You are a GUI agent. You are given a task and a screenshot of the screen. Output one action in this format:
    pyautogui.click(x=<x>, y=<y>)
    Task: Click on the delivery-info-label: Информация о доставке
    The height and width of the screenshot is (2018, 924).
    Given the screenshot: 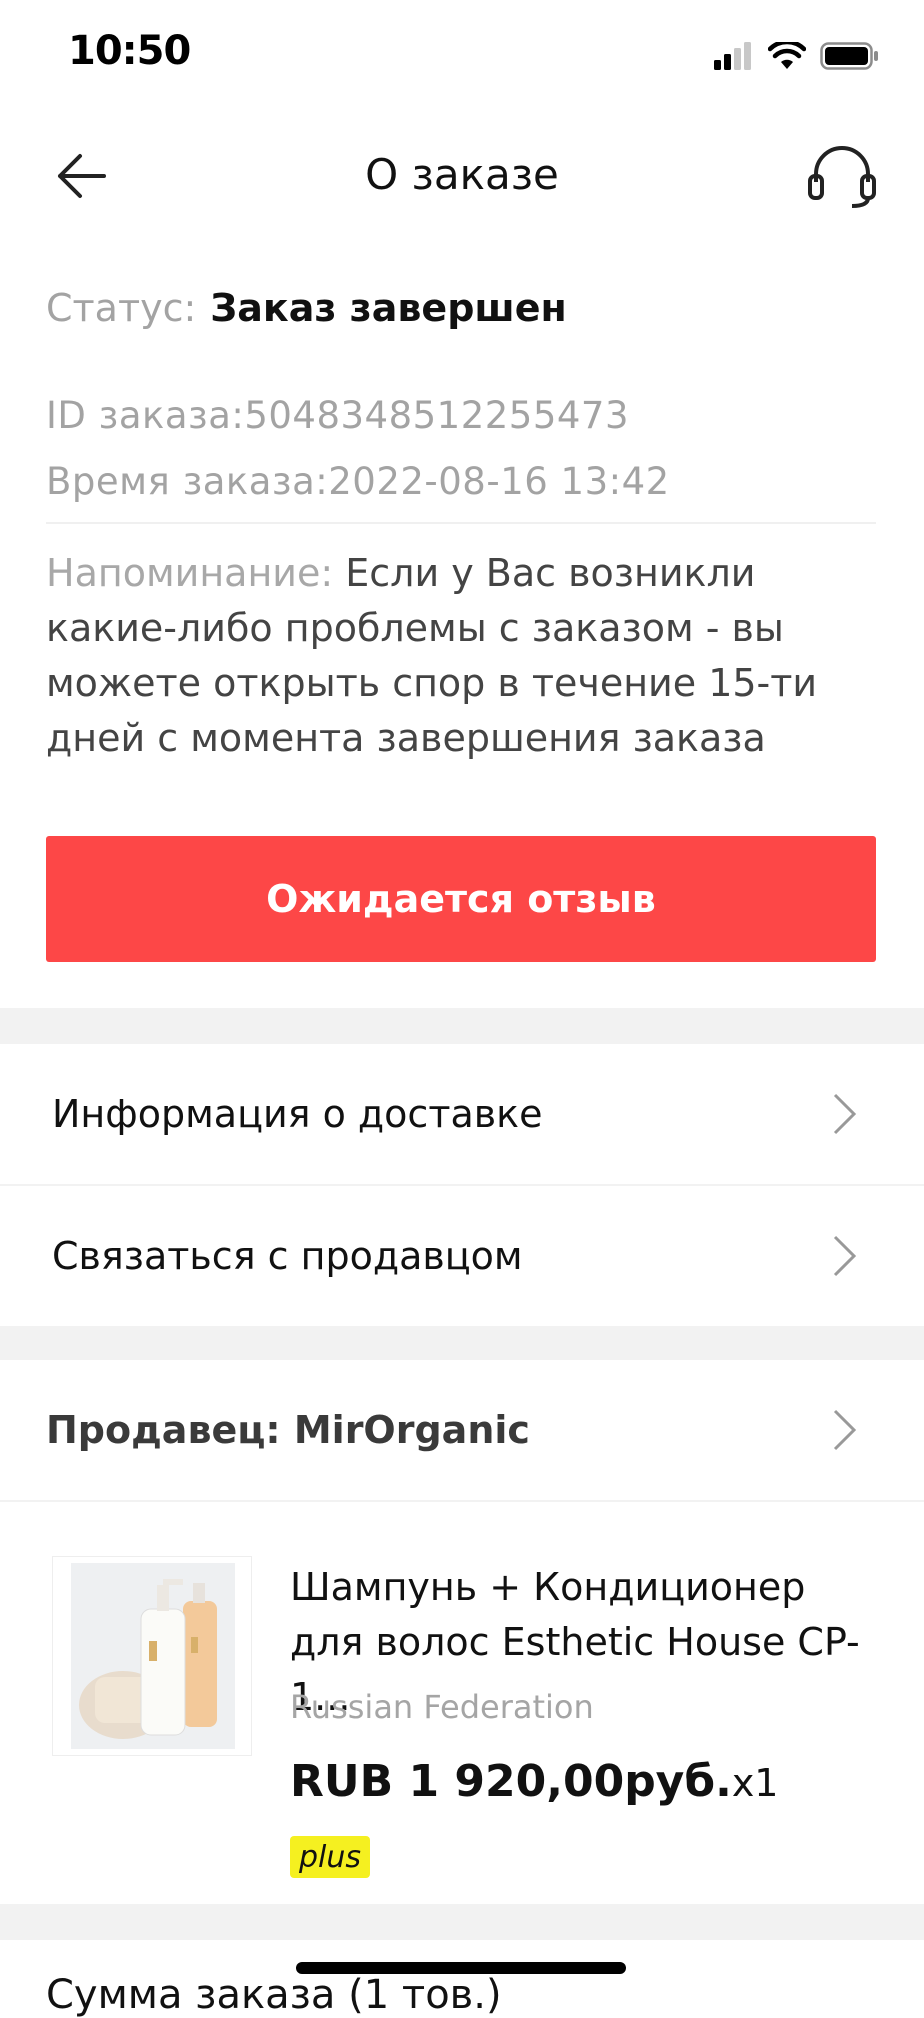 What is the action you would take?
    pyautogui.click(x=297, y=1114)
    